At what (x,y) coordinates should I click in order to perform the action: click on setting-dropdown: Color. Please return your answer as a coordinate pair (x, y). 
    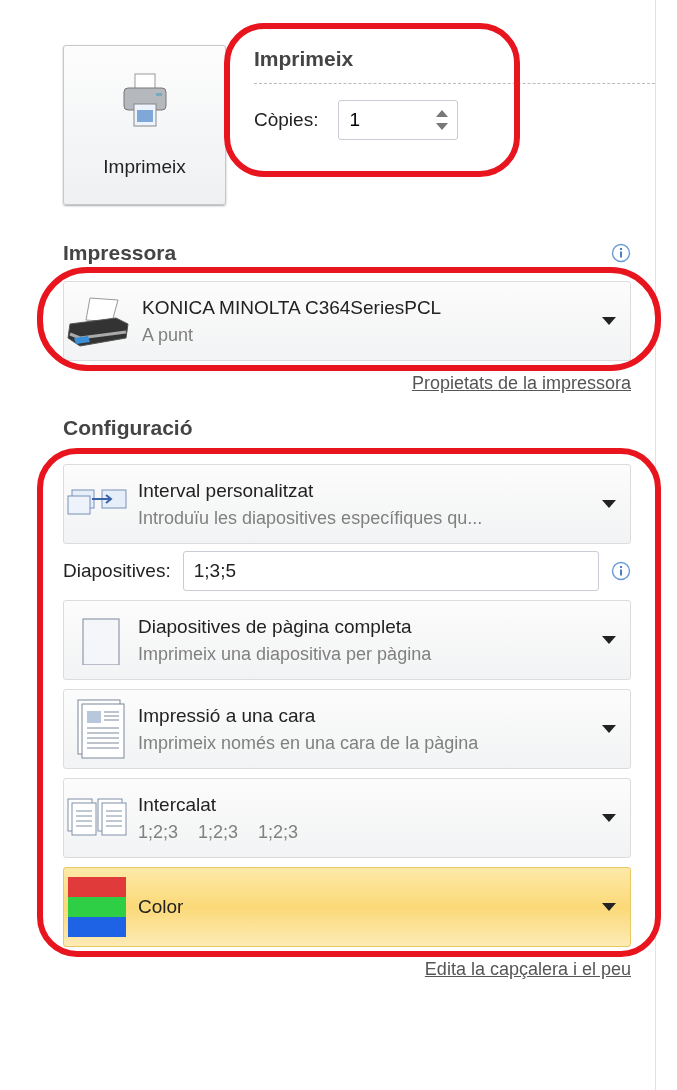
    Looking at the image, I should click on (347, 907).